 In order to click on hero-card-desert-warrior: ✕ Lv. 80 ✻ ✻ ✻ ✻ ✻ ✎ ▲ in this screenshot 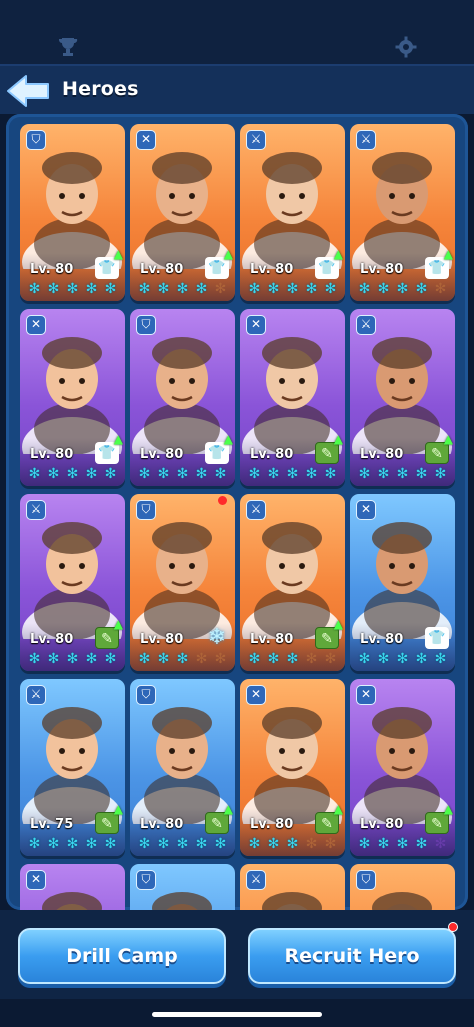, I will do `click(402, 767)`.